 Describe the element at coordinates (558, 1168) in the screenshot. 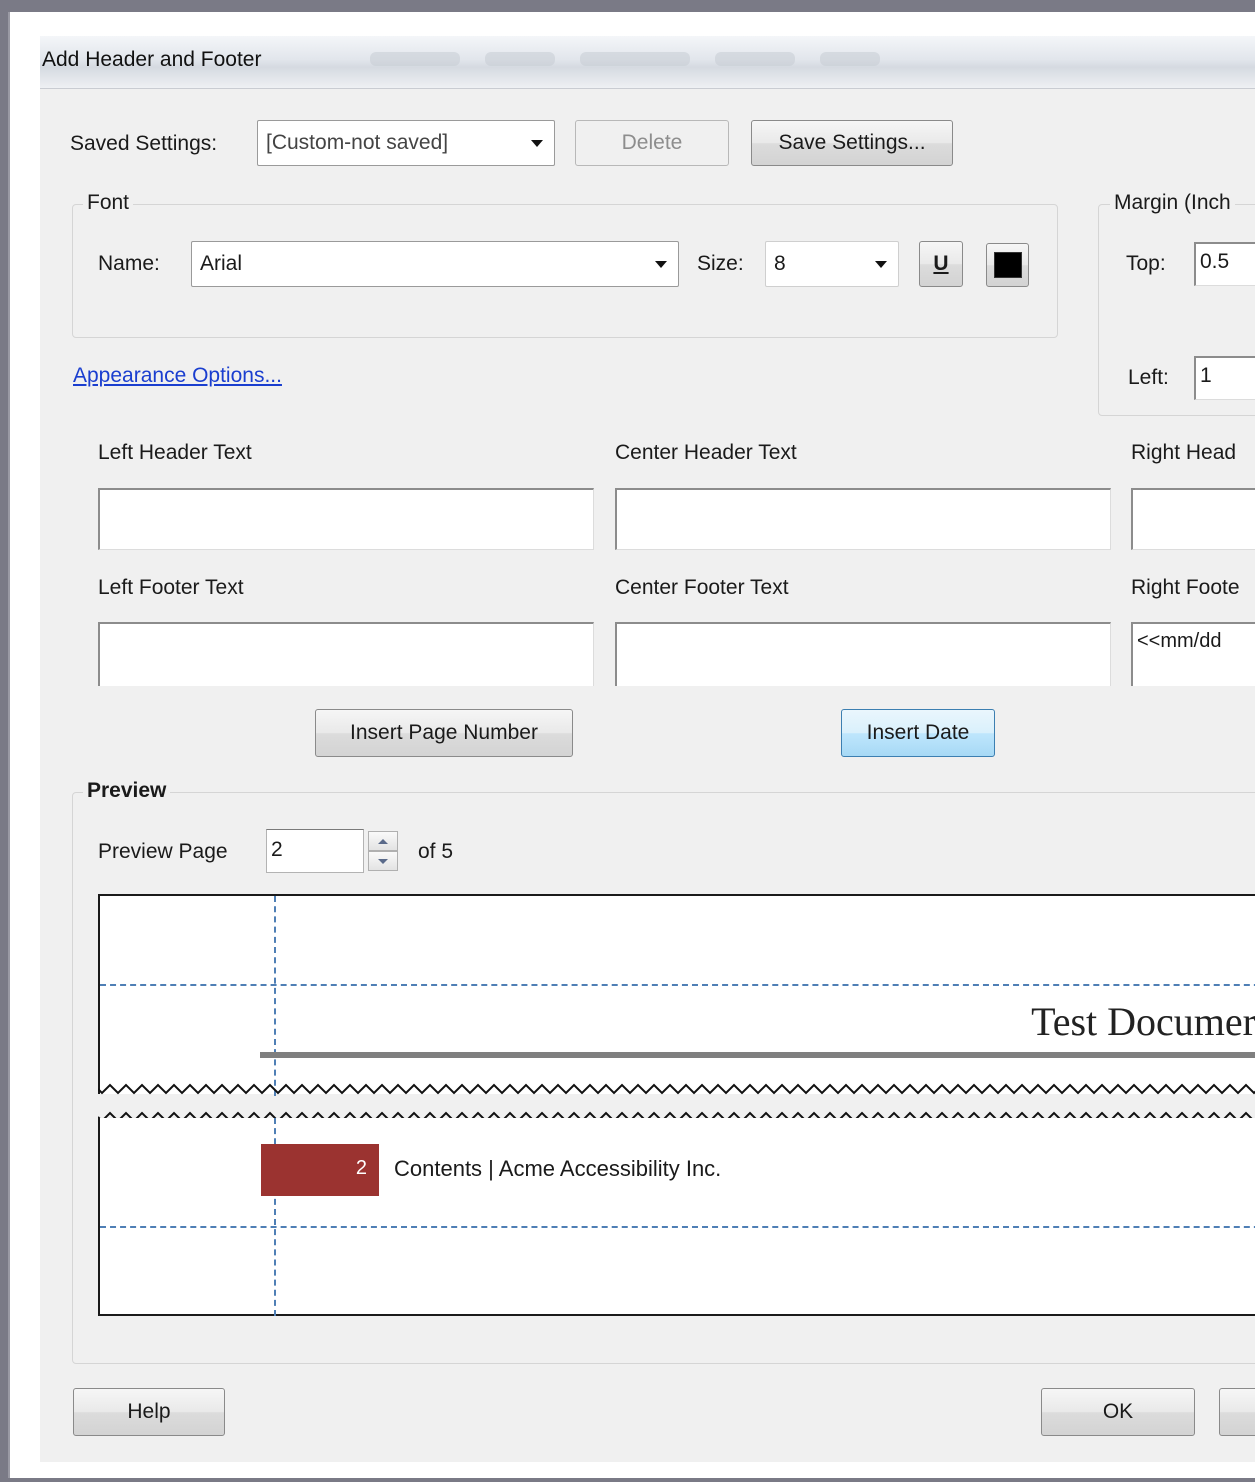

I see `footer-text: Contents | Acme Accessibility Inc.` at that location.